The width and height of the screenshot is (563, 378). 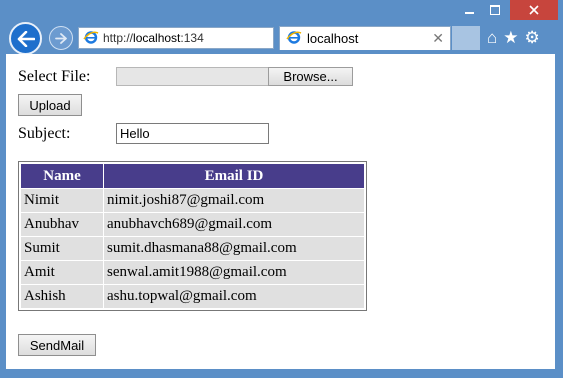 I want to click on cell-email: senwal.amit1988@gmail.com, so click(x=234, y=272).